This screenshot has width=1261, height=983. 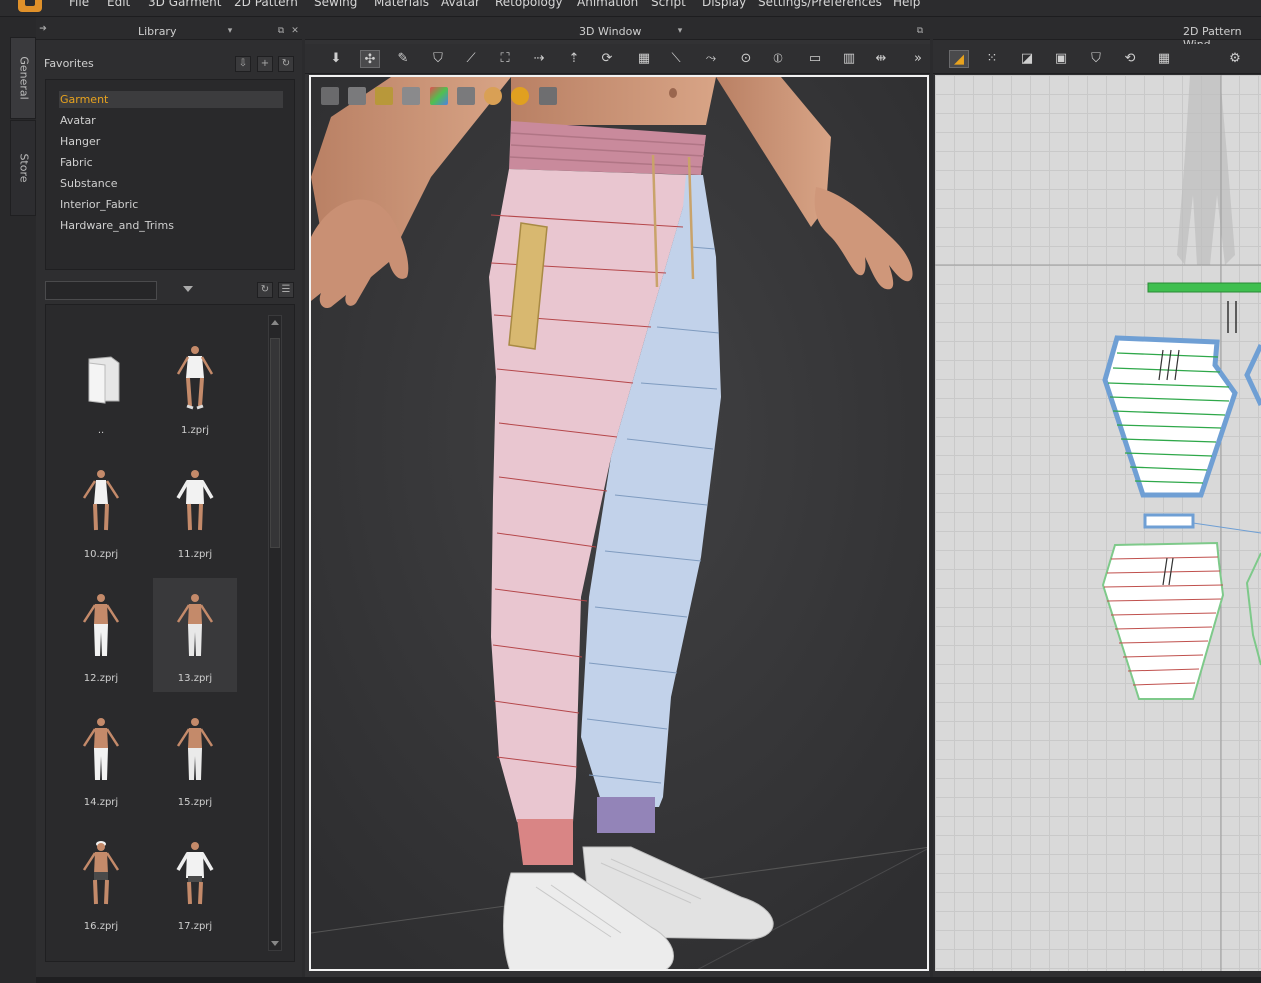 What do you see at coordinates (30, 6) in the screenshot?
I see `app-logo-icon` at bounding box center [30, 6].